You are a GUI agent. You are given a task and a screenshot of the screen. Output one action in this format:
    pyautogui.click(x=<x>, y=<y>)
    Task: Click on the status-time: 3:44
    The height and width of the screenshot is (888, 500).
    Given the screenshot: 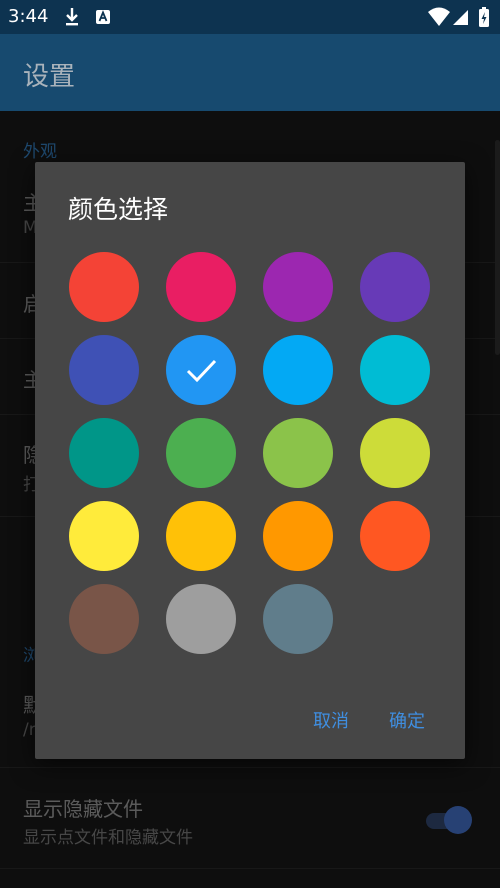 What is the action you would take?
    pyautogui.click(x=28, y=16)
    